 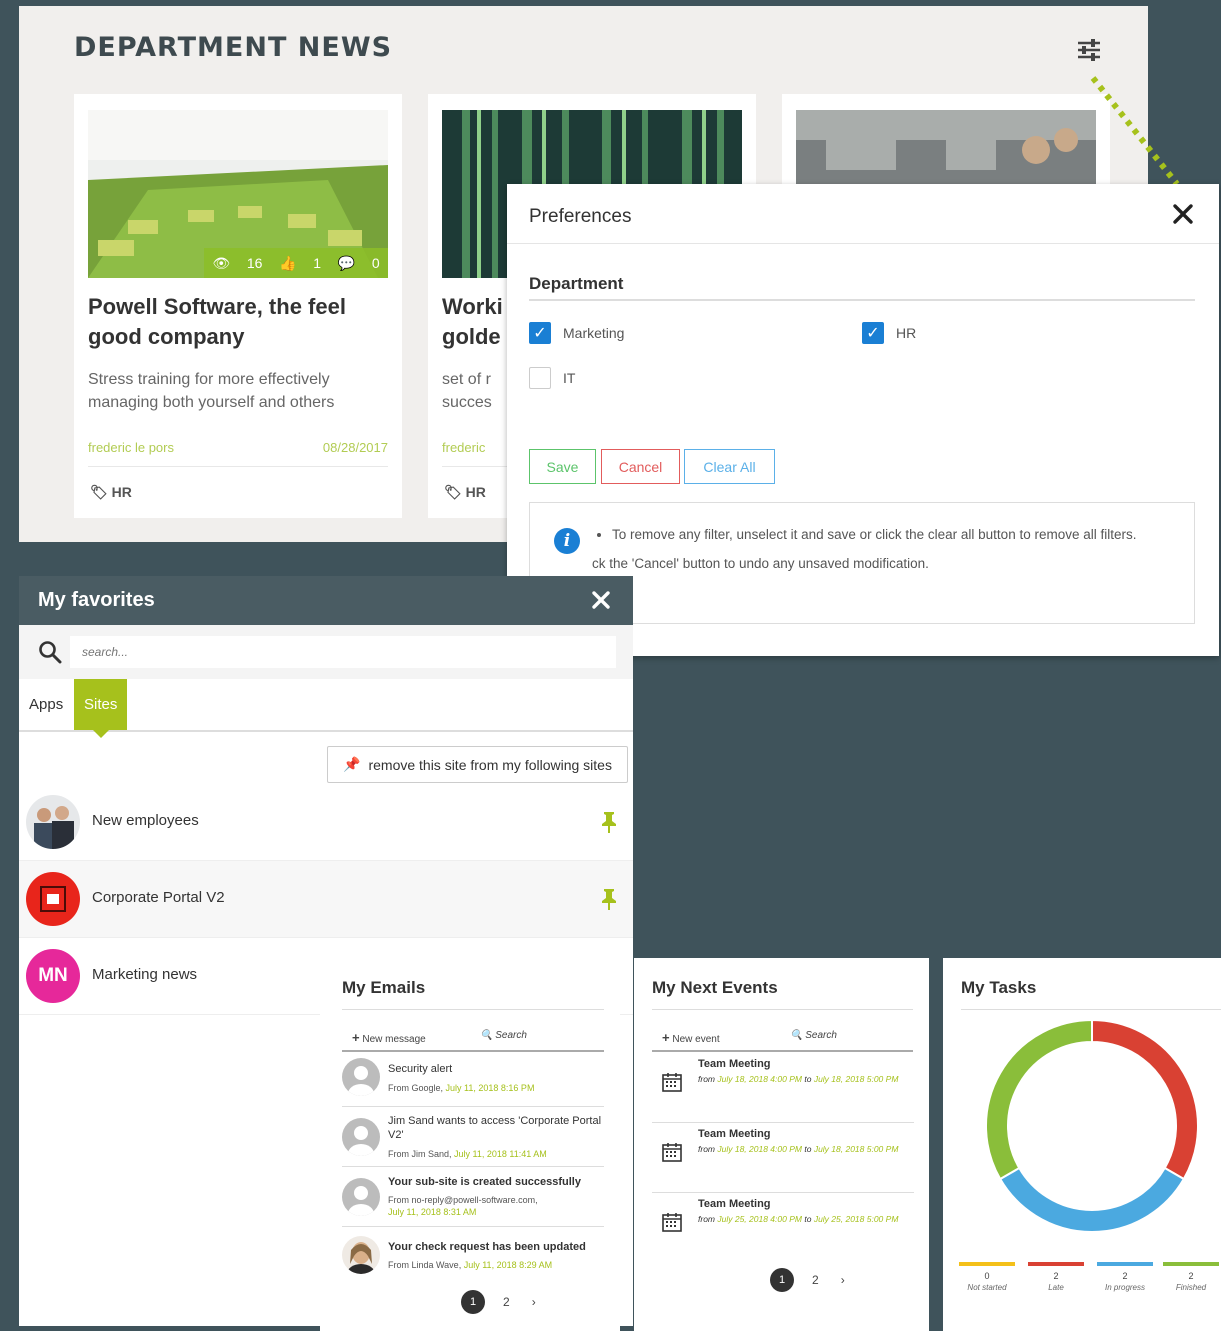 I want to click on tasks-donut-chart, so click(x=1092, y=1125).